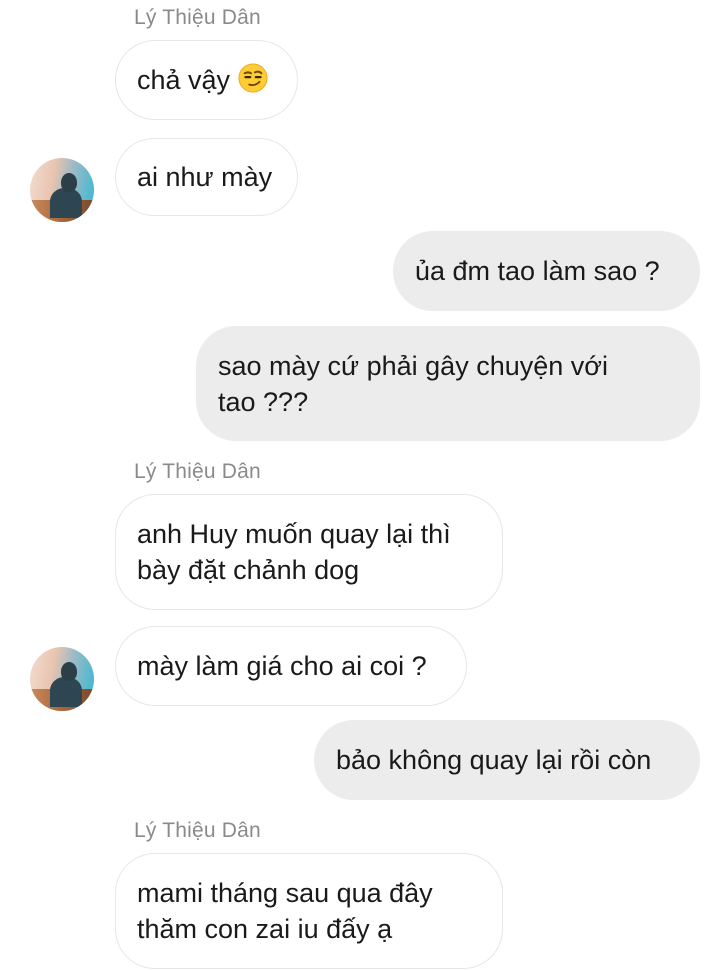 Image resolution: width=720 pixels, height=970 pixels. Describe the element at coordinates (413, 383) in the screenshot. I see `message-text: sao mày cứ phải gây chuyện với tao ???` at that location.